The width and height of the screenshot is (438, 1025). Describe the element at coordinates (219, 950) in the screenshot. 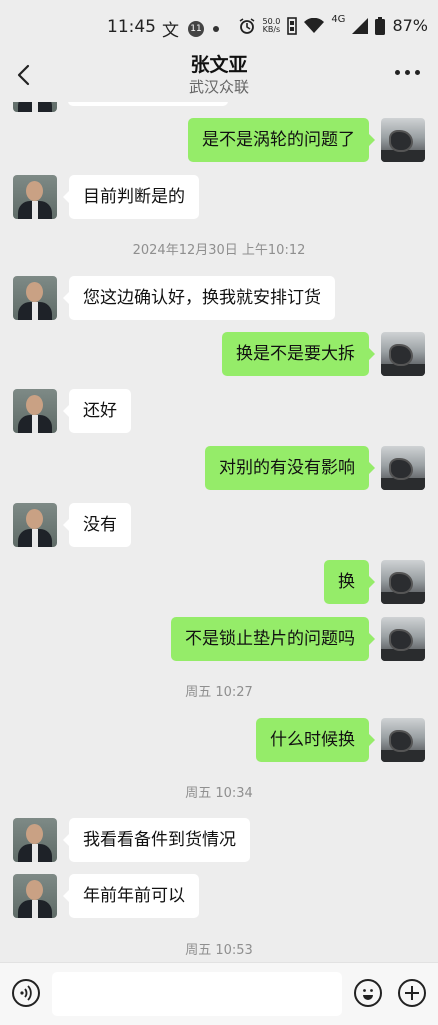

I see `timestamp: 周五 10:53` at that location.